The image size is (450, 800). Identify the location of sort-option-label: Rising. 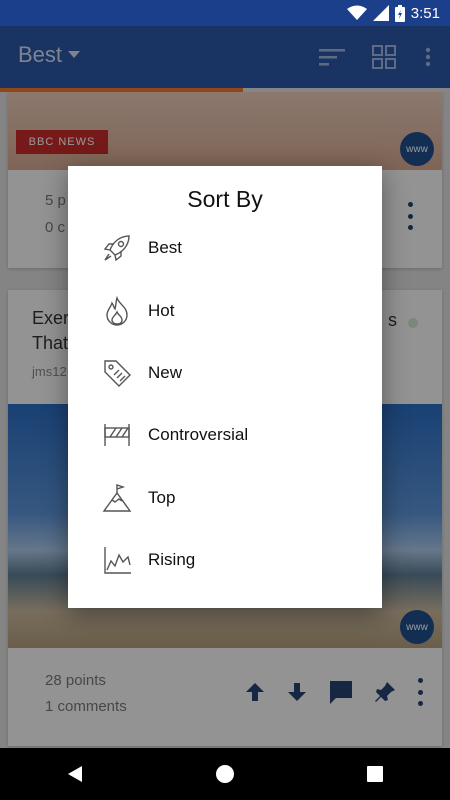
(172, 559).